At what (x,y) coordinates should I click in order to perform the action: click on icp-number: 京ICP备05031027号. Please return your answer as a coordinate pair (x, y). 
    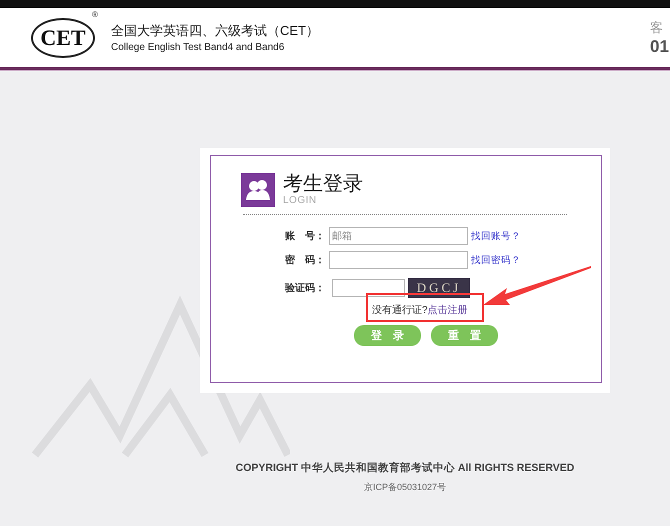
    Looking at the image, I should click on (405, 487).